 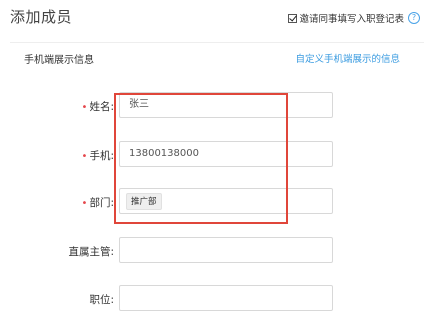 I want to click on phone-input: 13800138000, so click(x=226, y=154).